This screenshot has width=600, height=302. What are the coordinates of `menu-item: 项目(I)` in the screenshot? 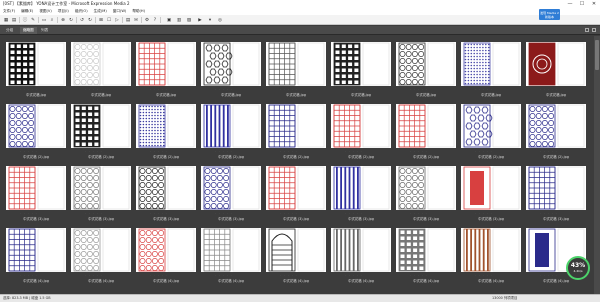 It's located at (63, 11).